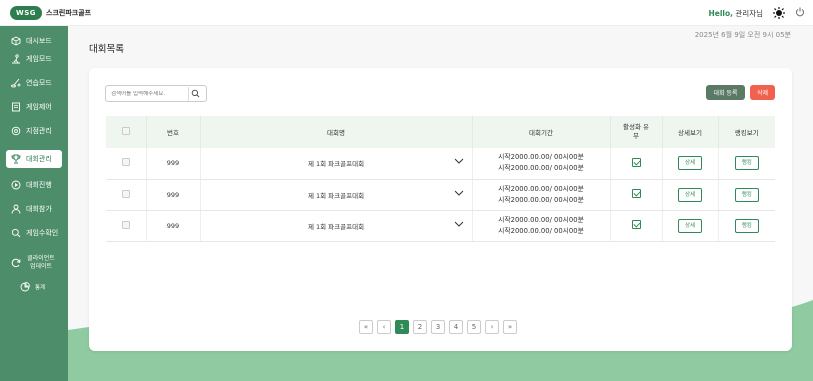 The width and height of the screenshot is (813, 381). Describe the element at coordinates (742, 35) in the screenshot. I see `current-datetime: 2025년 6월 9일 오전 9시 05분` at that location.